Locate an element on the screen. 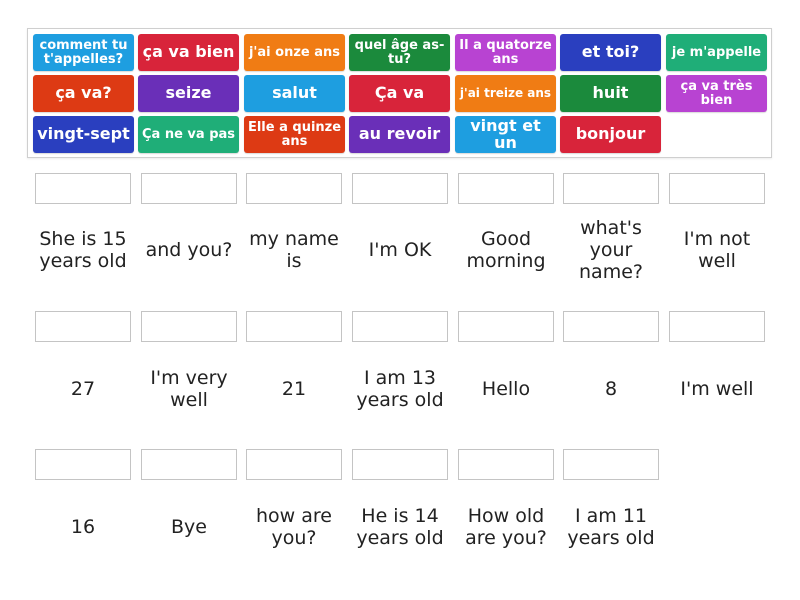 The height and width of the screenshot is (600, 800). prompt-label: He is 14 years old is located at coordinates (400, 527).